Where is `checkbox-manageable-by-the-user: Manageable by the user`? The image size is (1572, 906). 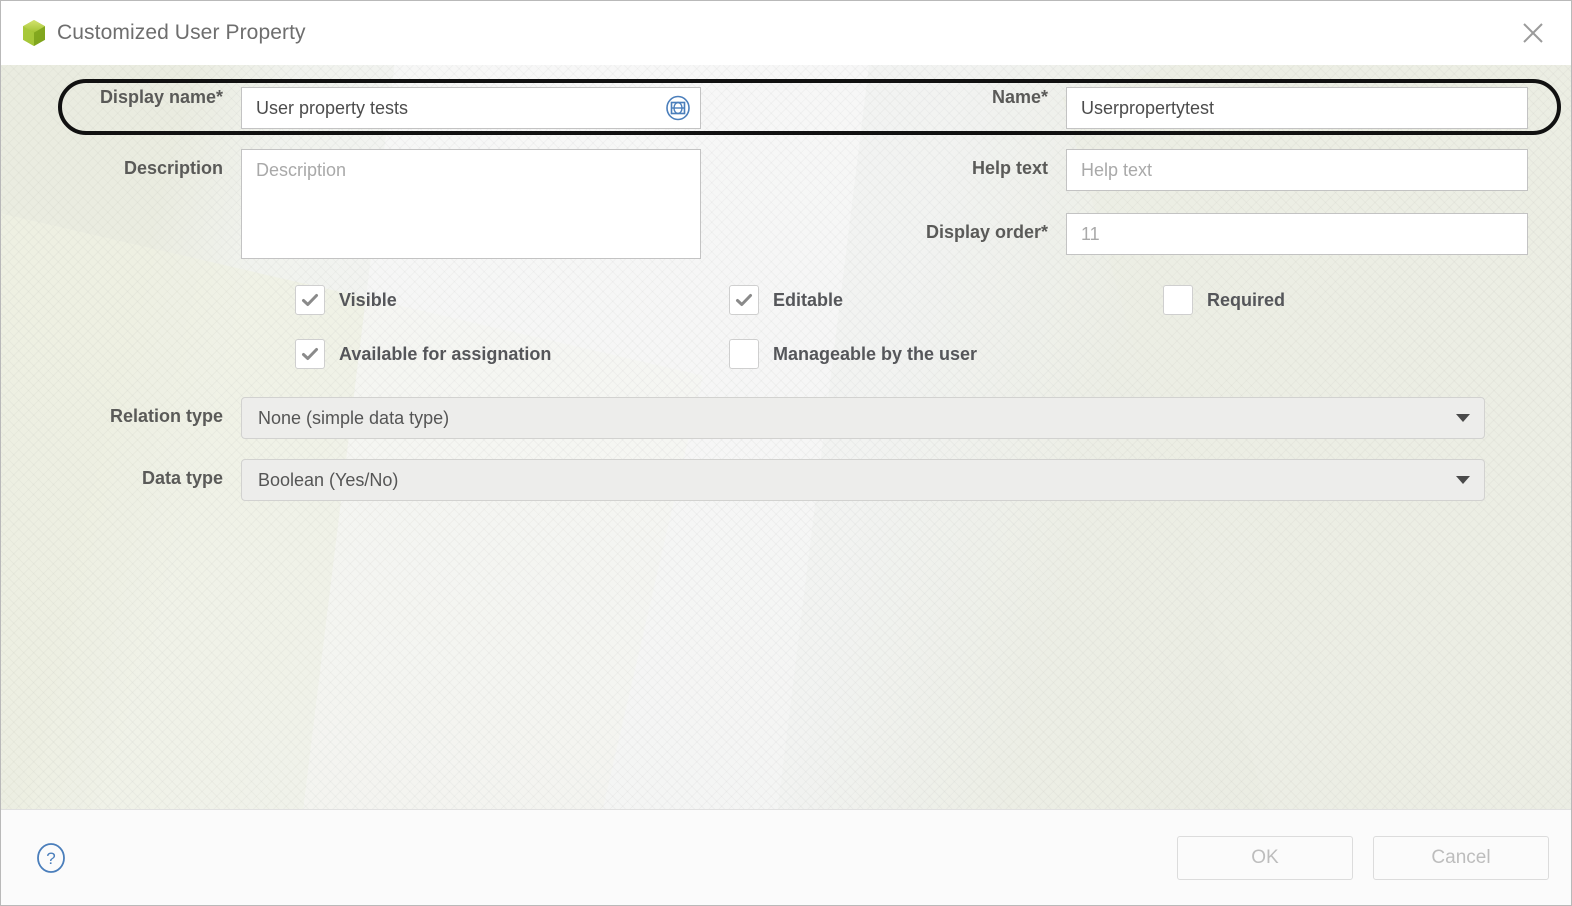 checkbox-manageable-by-the-user: Manageable by the user is located at coordinates (853, 354).